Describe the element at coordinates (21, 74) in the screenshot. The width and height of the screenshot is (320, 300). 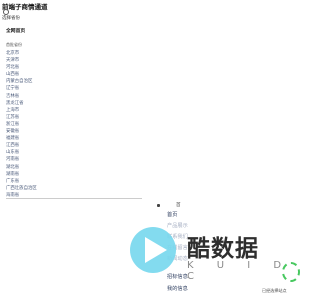
I see `province-item: 山西省` at that location.